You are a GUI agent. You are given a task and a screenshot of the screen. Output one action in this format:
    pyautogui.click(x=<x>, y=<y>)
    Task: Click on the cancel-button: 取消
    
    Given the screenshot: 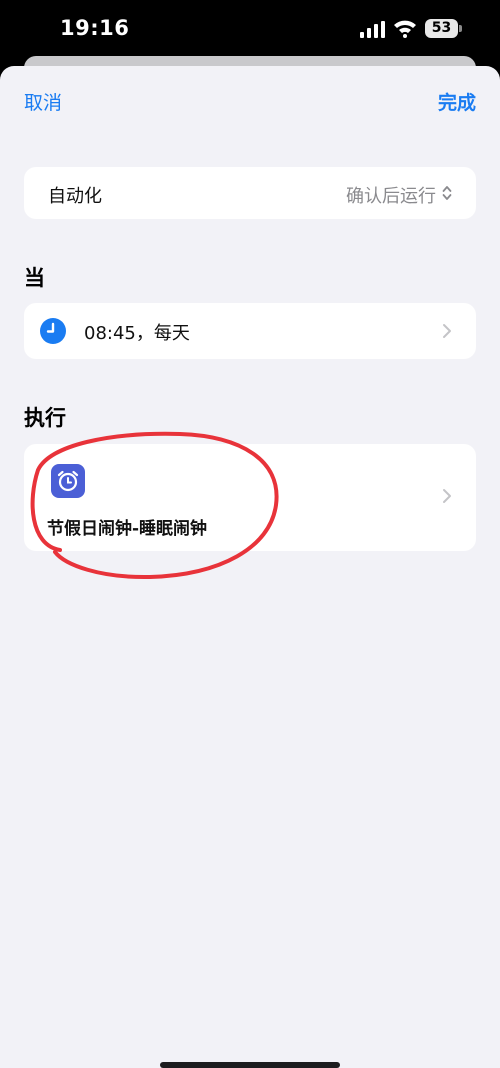 What is the action you would take?
    pyautogui.click(x=43, y=101)
    